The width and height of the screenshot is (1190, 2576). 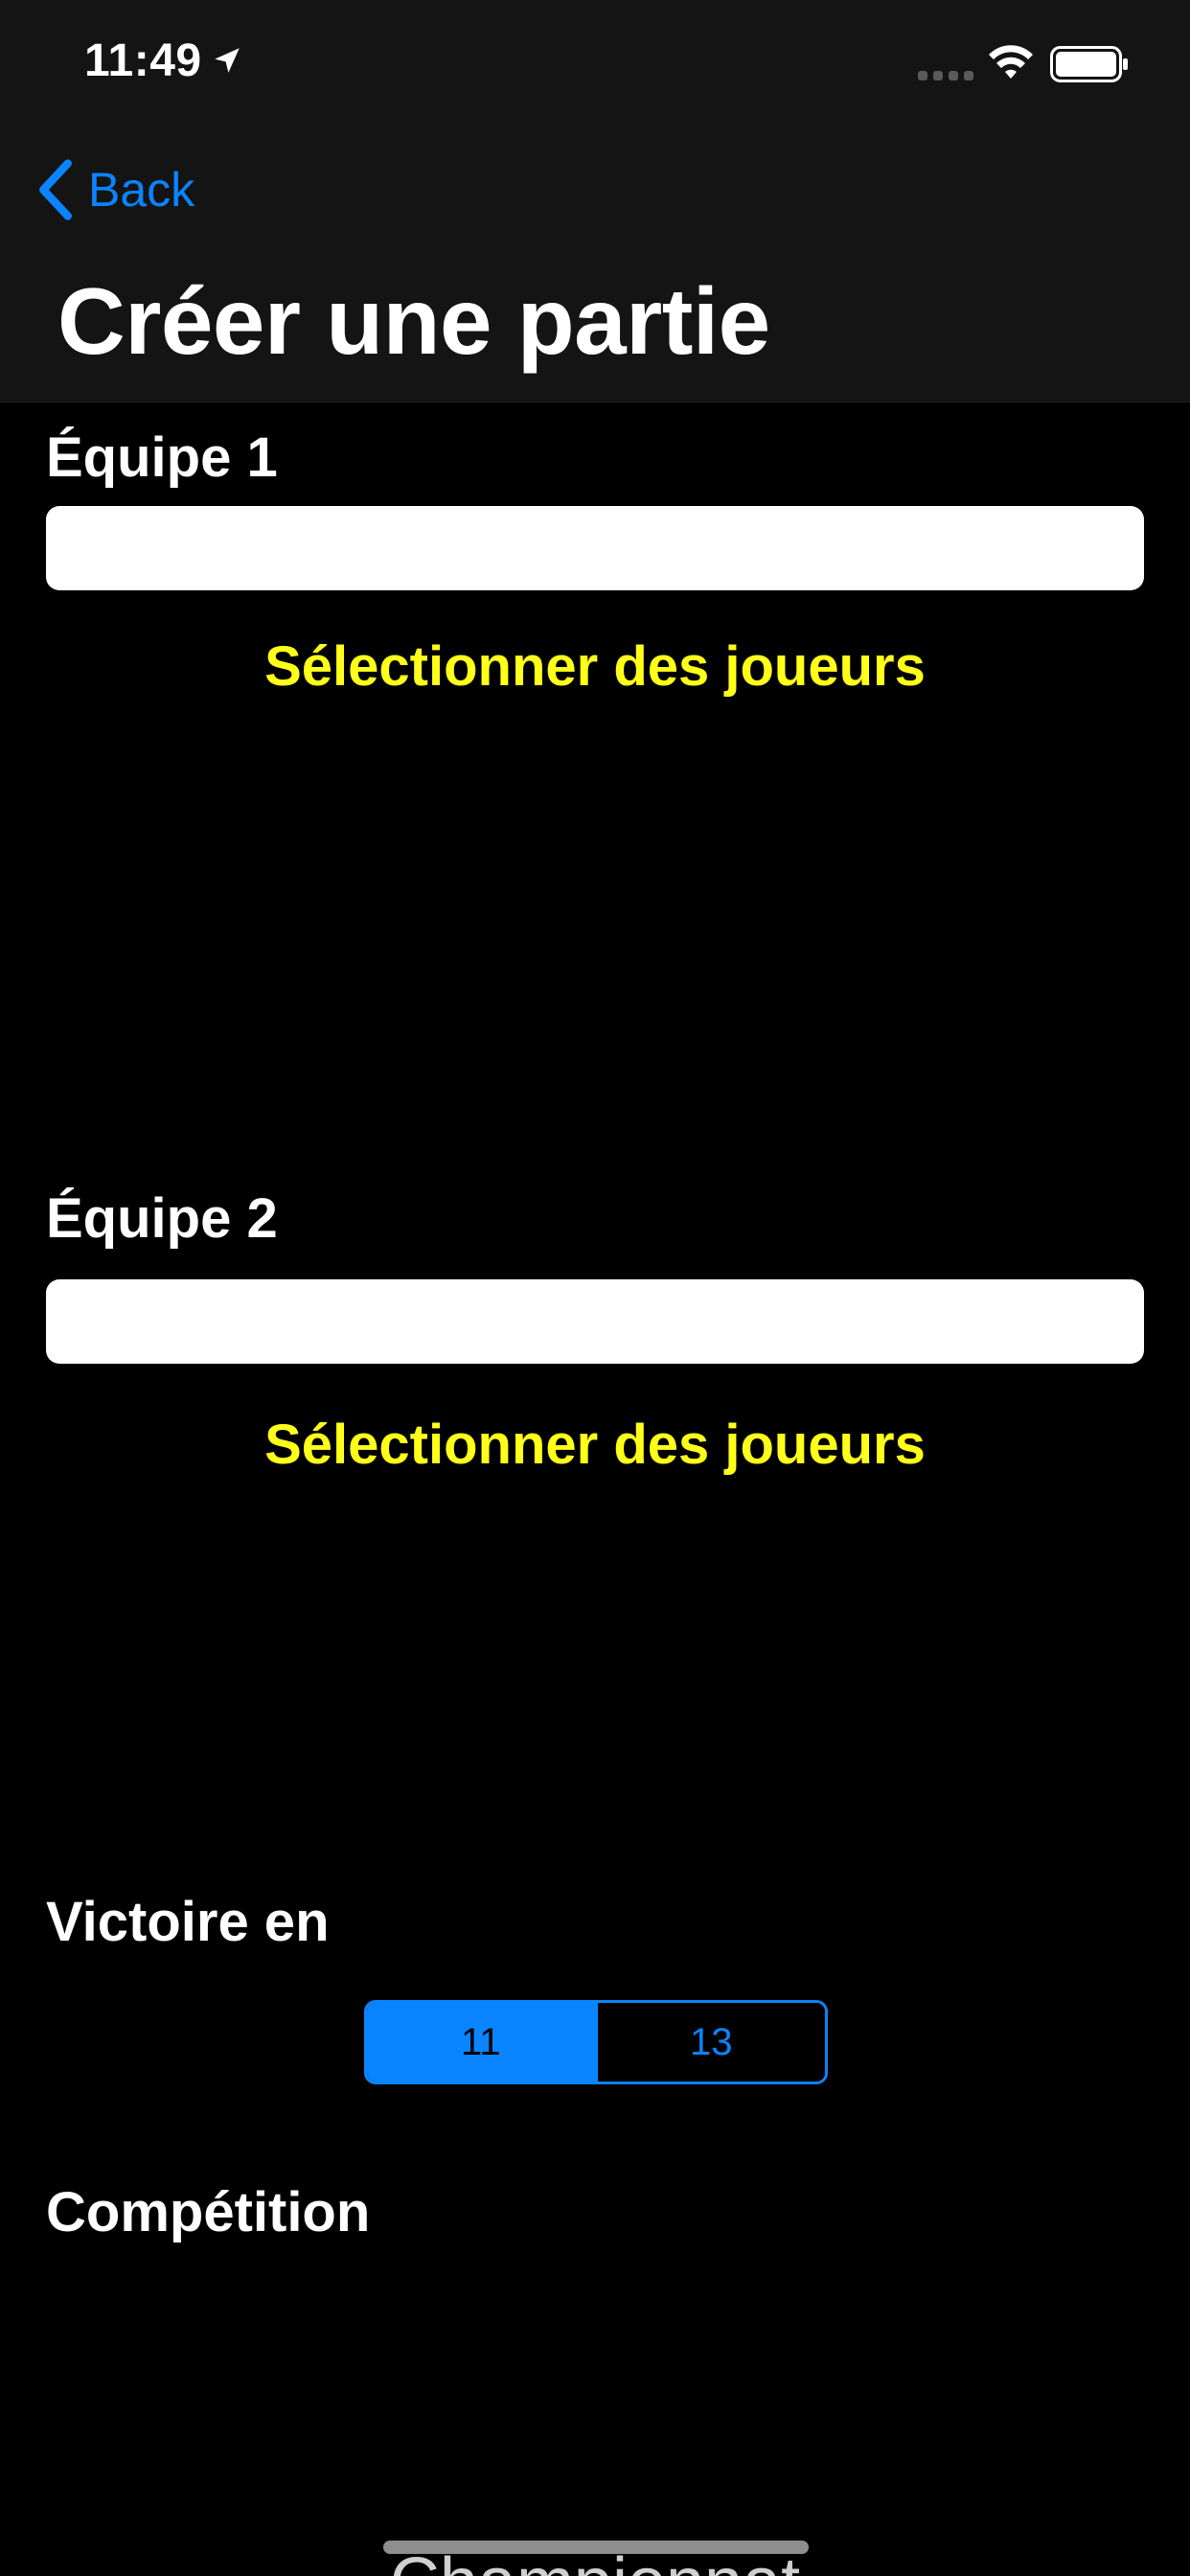 What do you see at coordinates (1011, 62) in the screenshot?
I see `wifi-icon` at bounding box center [1011, 62].